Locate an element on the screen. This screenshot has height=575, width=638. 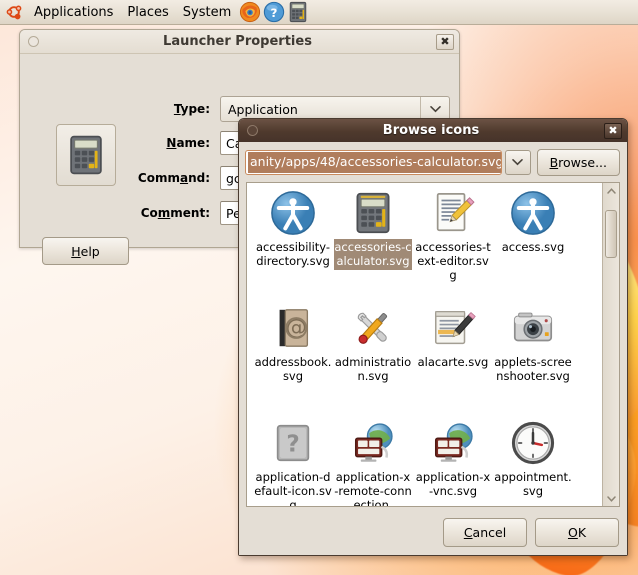
icon-list-item-label: accessibility-directory.svg is located at coordinates (293, 254).